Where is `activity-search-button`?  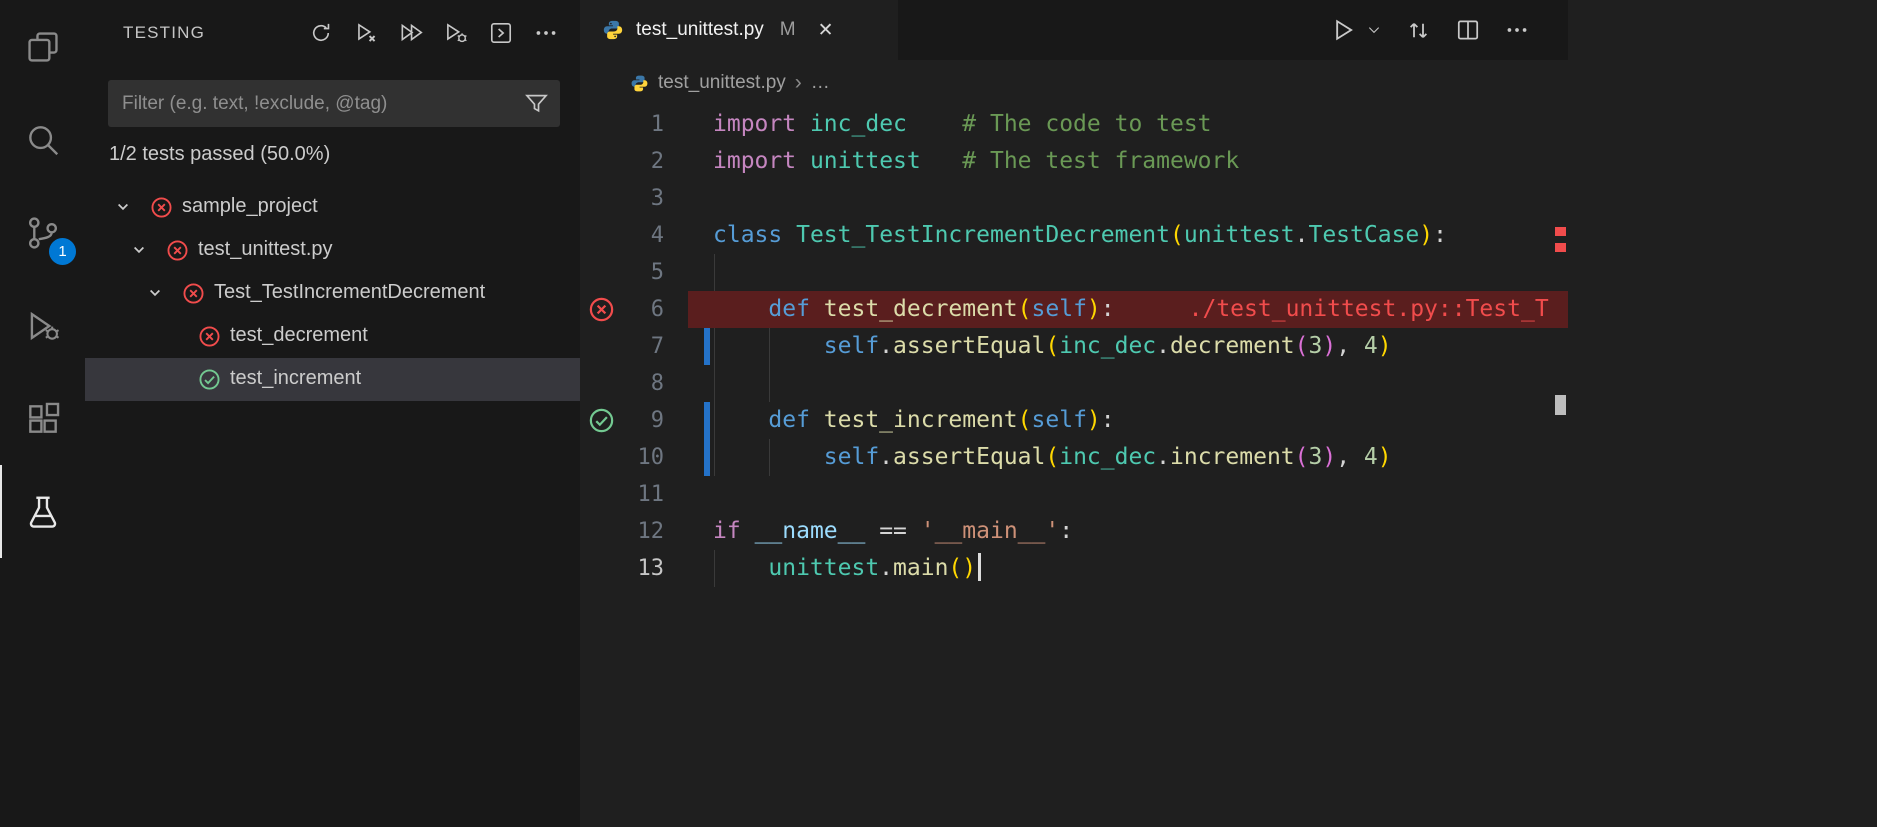 activity-search-button is located at coordinates (42, 139).